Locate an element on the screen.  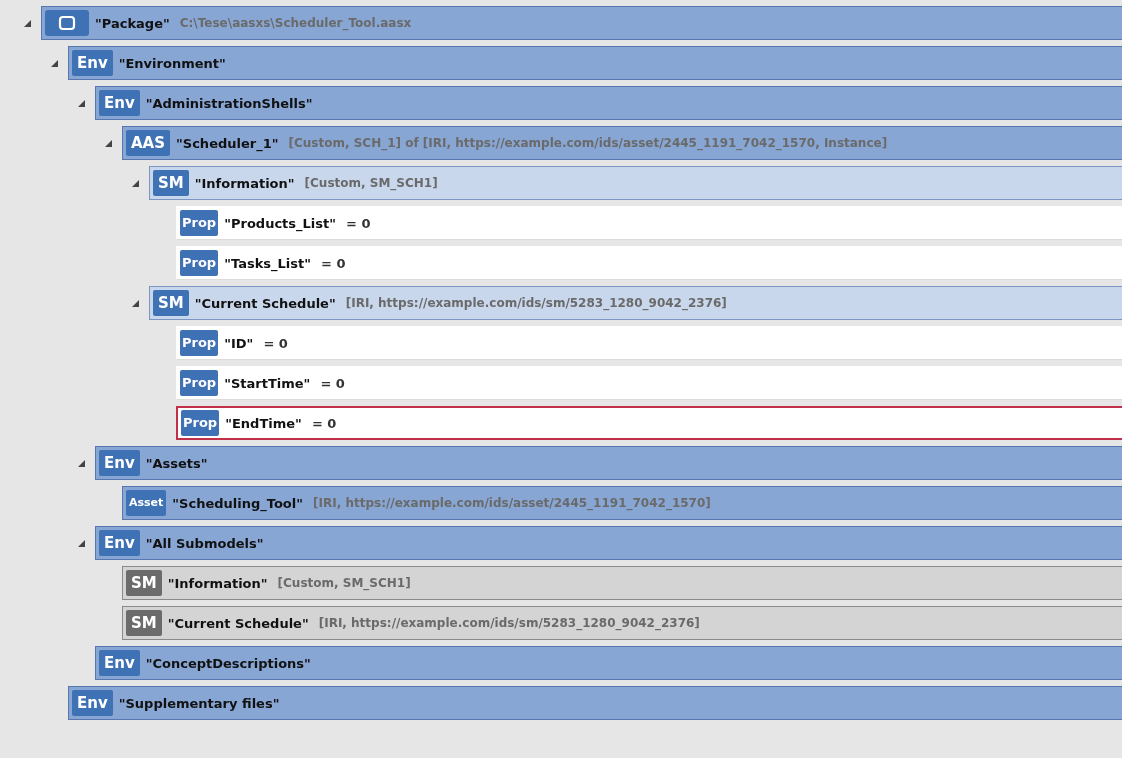
type-badge: Asset is located at coordinates (146, 503).